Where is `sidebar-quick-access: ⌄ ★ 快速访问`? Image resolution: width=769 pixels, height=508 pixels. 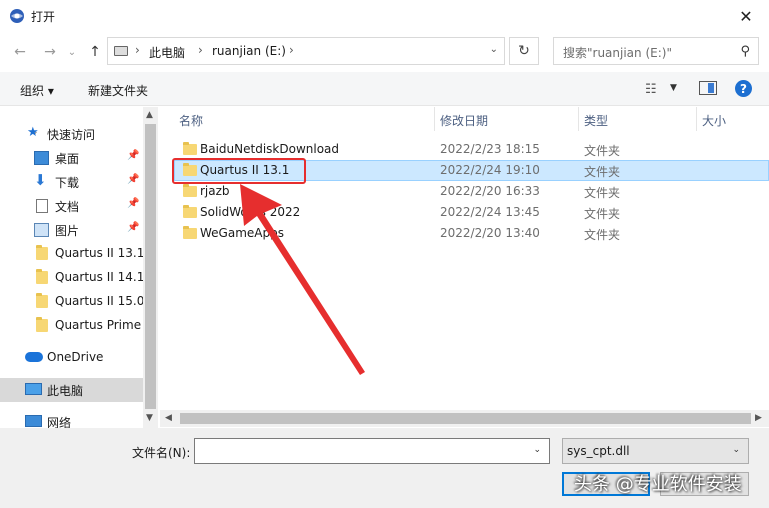 sidebar-quick-access: ⌄ ★ 快速访问 is located at coordinates (71, 134).